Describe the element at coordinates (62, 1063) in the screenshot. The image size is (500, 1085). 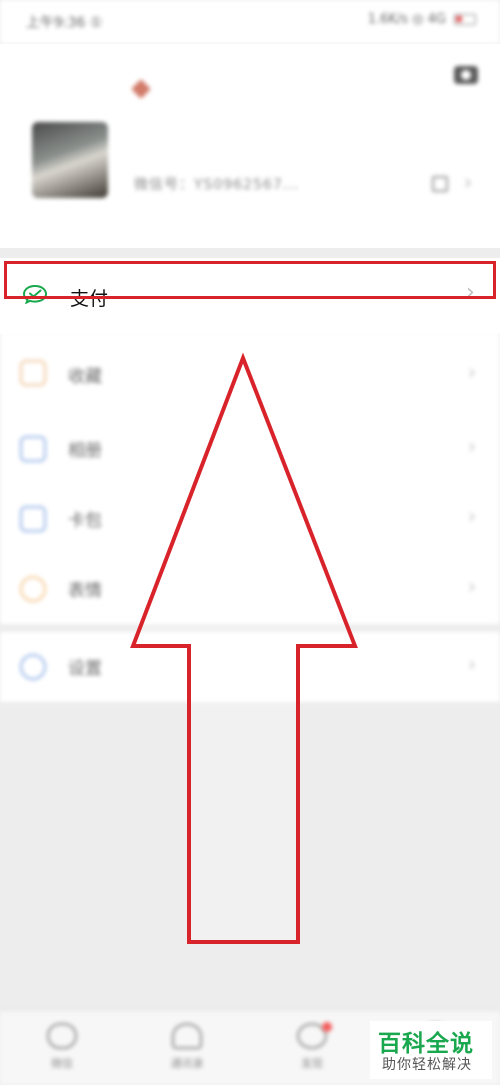
I see `tab-label: 微信` at that location.